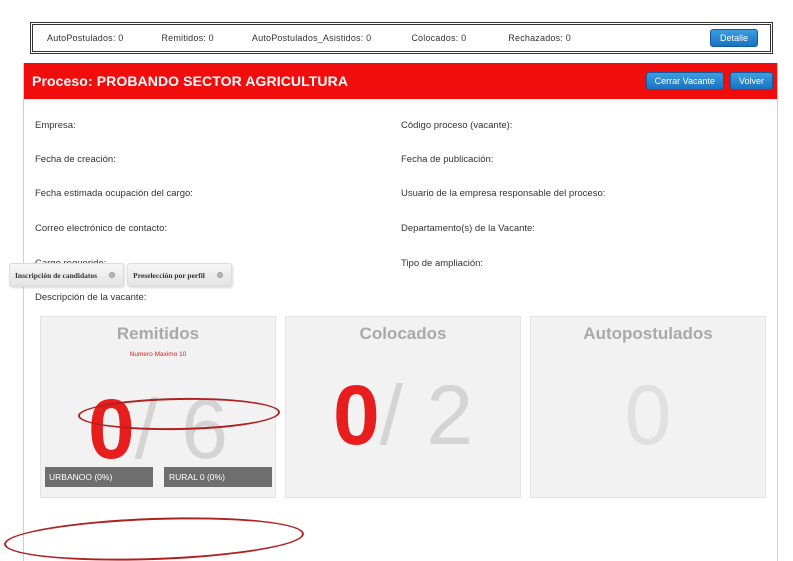 The width and height of the screenshot is (793, 561). I want to click on card-remitidos-title: Remitidos, so click(158, 333).